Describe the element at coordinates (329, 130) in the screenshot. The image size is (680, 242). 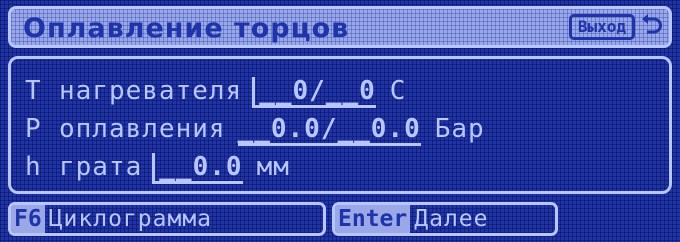
I see `fusion-pressure-value: __0.0/__0.0` at that location.